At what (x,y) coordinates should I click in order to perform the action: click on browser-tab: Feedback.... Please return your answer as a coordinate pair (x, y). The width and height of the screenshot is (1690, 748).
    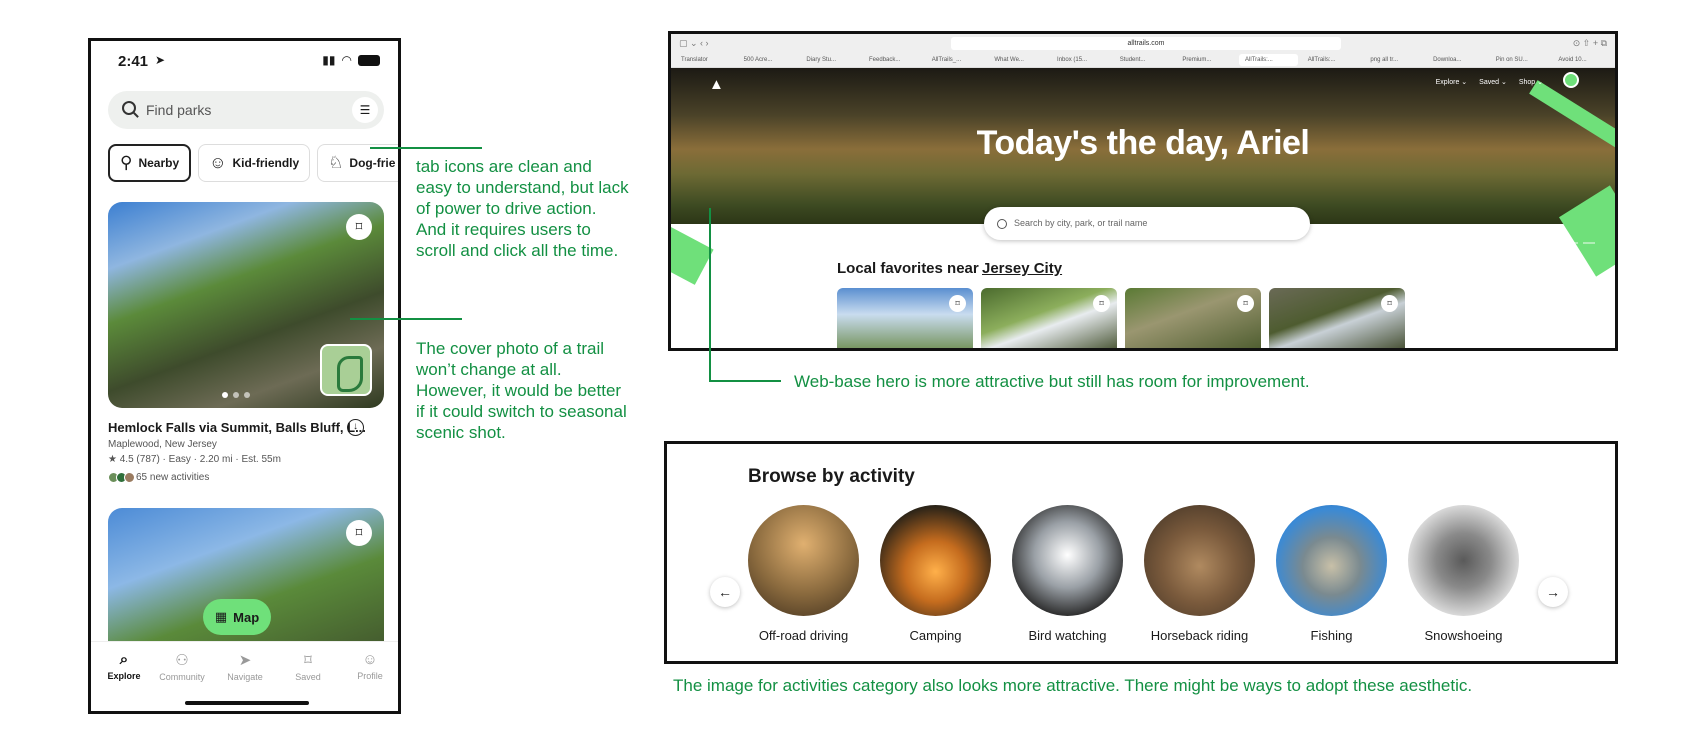
    Looking at the image, I should click on (892, 60).